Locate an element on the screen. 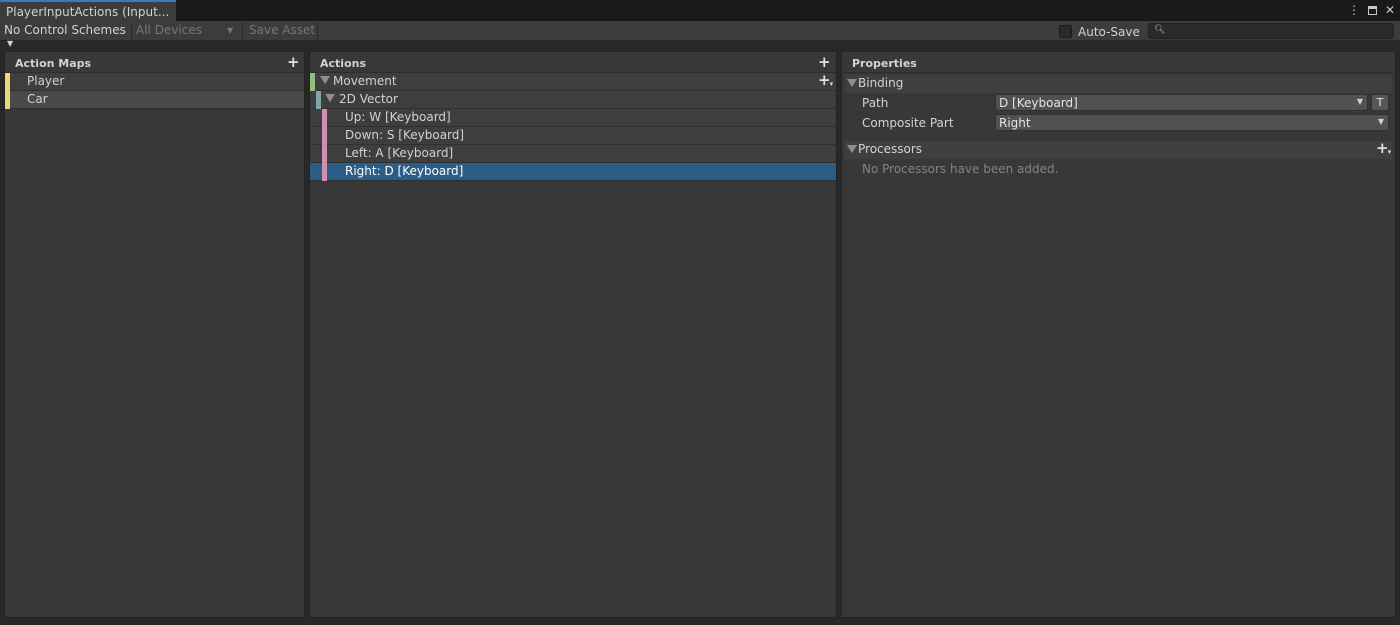 This screenshot has width=1400, height=625. control-schemes-label: No Control Schemes is located at coordinates (65, 30).